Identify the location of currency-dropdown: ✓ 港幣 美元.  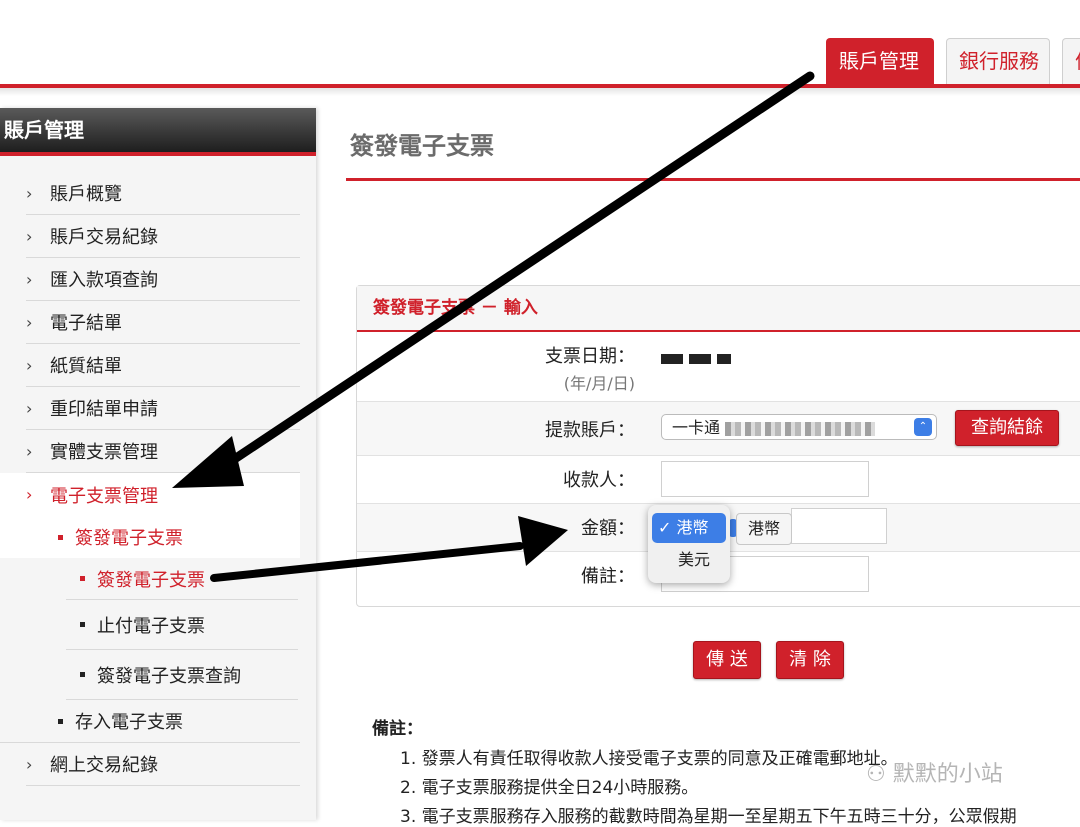
(689, 544).